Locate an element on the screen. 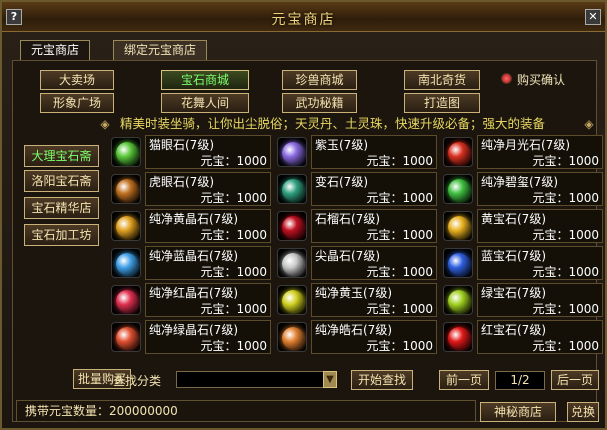  shop-item: 黄宝石(7级) 元宝：1000 is located at coordinates (522, 226).